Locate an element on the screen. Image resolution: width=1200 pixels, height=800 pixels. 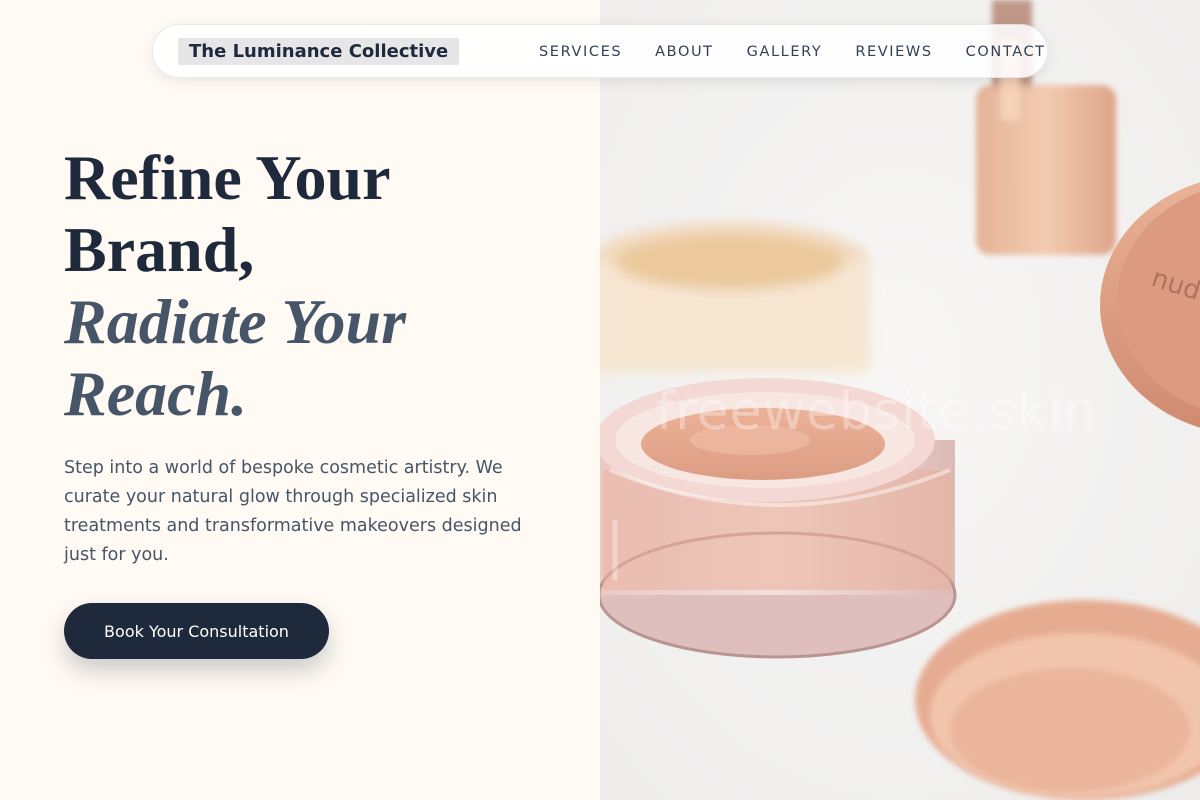
headline-line-4: Reach. is located at coordinates (156, 393).